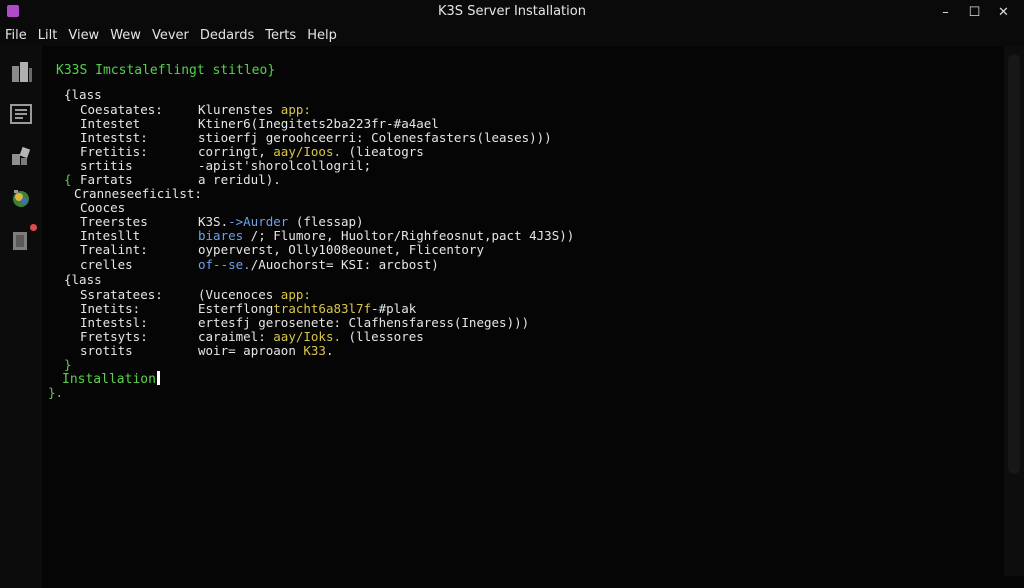  Describe the element at coordinates (138, 193) in the screenshot. I see `block1-subhead: Cranneseeficilst:` at that location.